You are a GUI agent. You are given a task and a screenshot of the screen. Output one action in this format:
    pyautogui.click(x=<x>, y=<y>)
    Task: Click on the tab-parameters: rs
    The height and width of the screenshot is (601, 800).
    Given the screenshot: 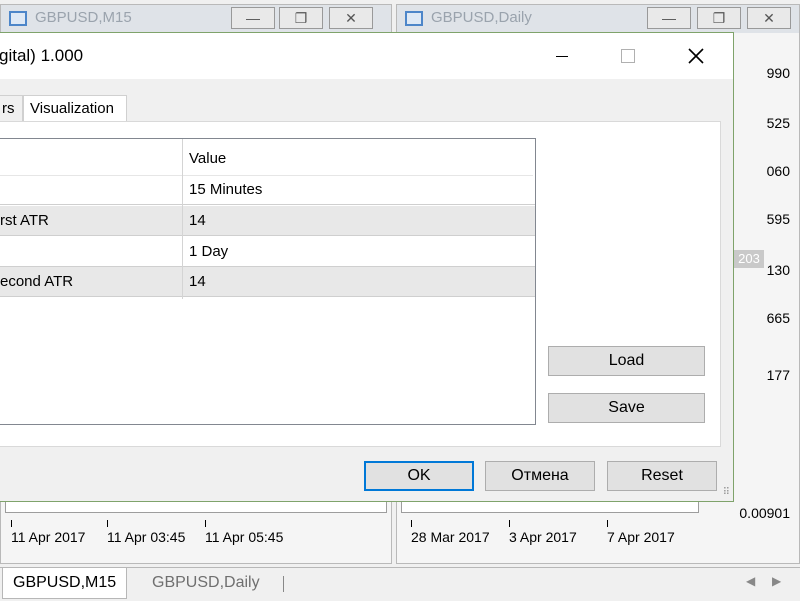 What is the action you would take?
    pyautogui.click(x=11, y=108)
    